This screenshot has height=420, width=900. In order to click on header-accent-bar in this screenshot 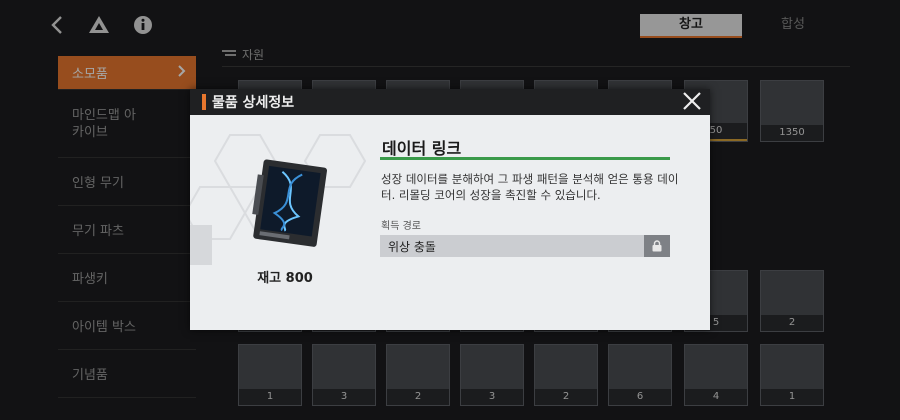, I will do `click(204, 102)`.